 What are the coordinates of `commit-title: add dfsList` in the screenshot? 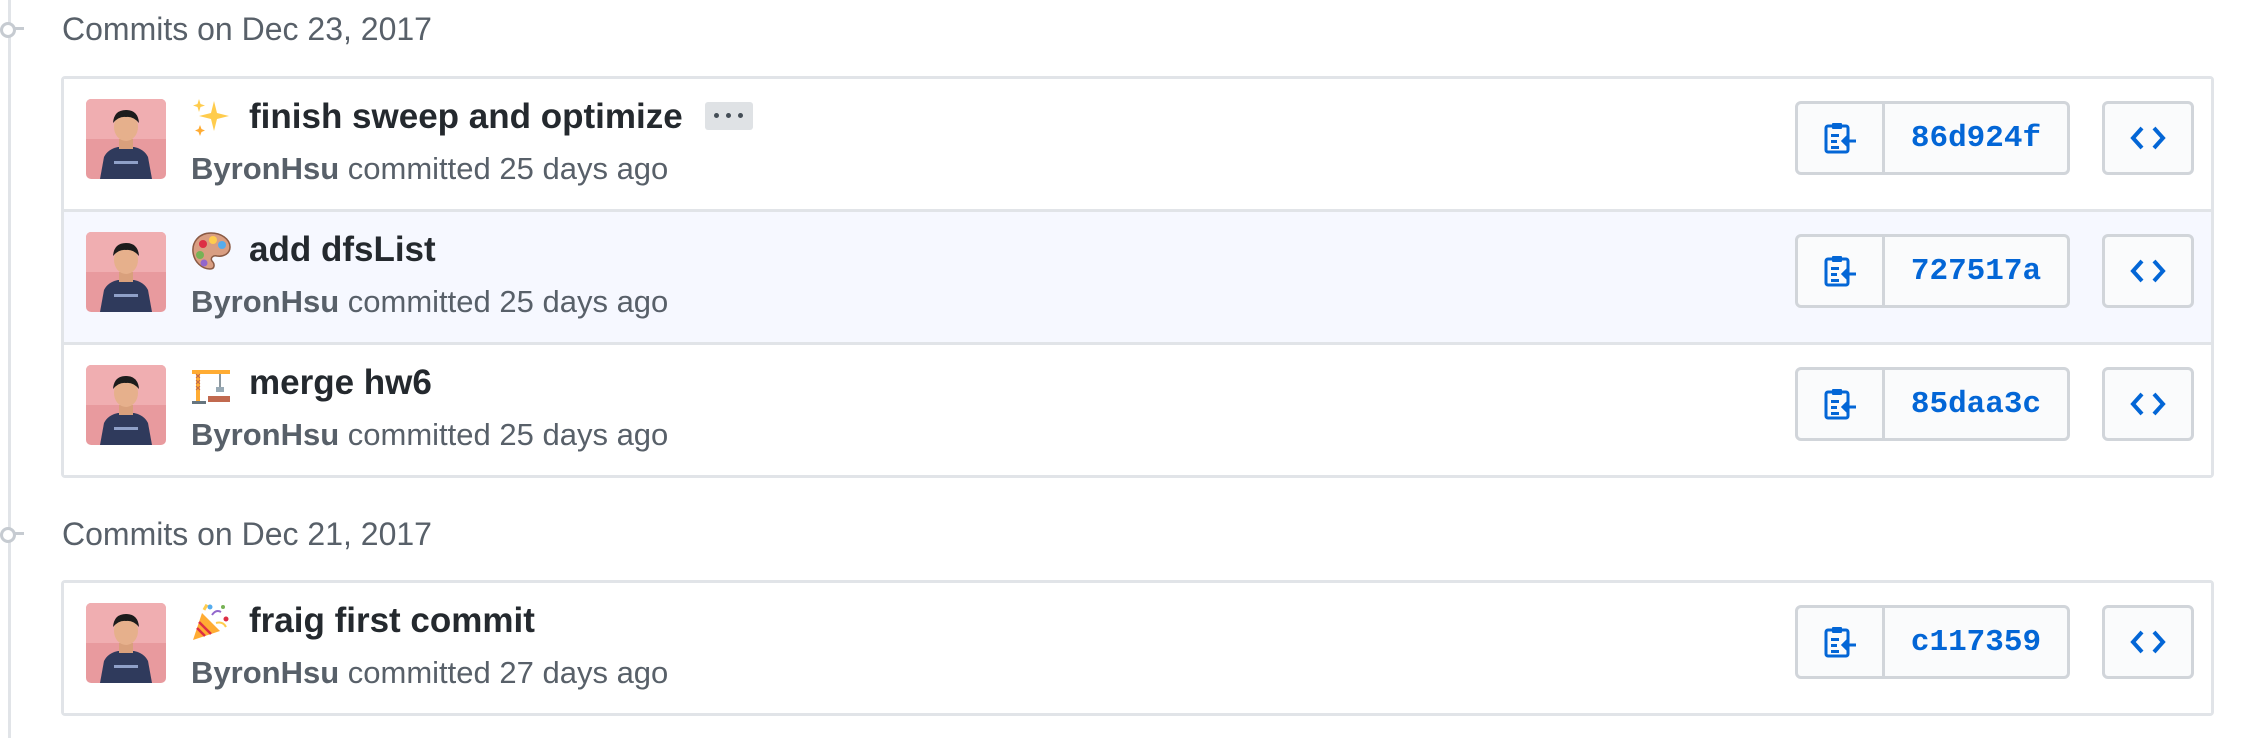 It's located at (342, 250).